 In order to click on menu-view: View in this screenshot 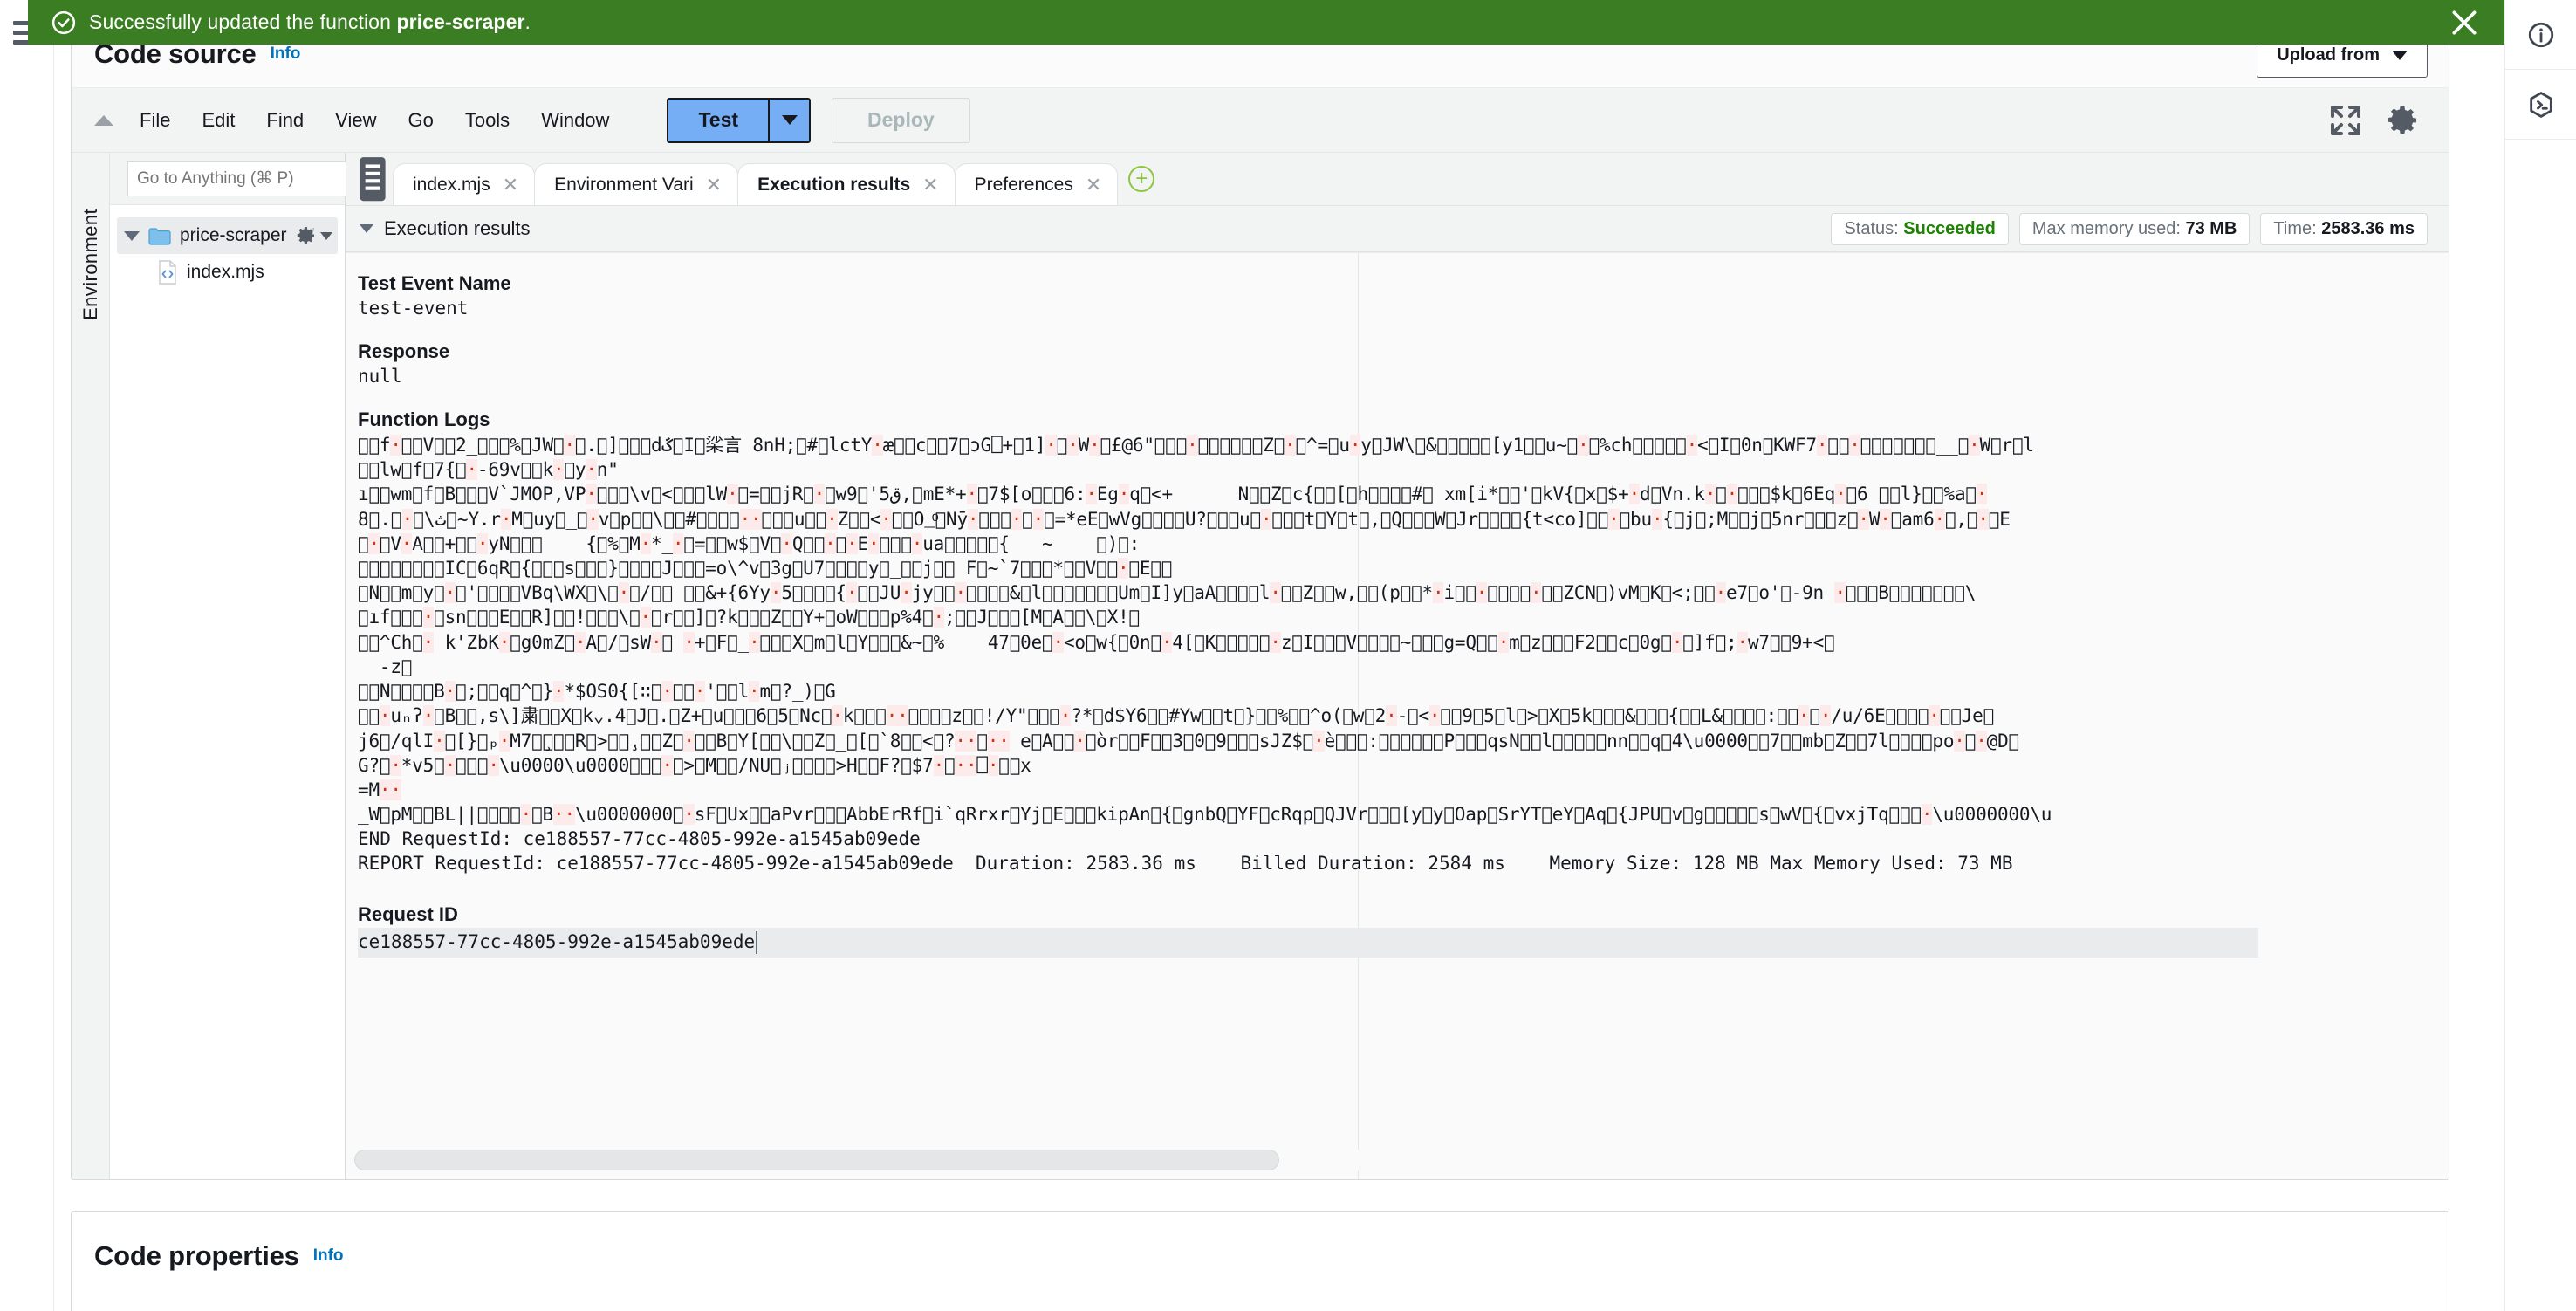, I will do `click(355, 120)`.